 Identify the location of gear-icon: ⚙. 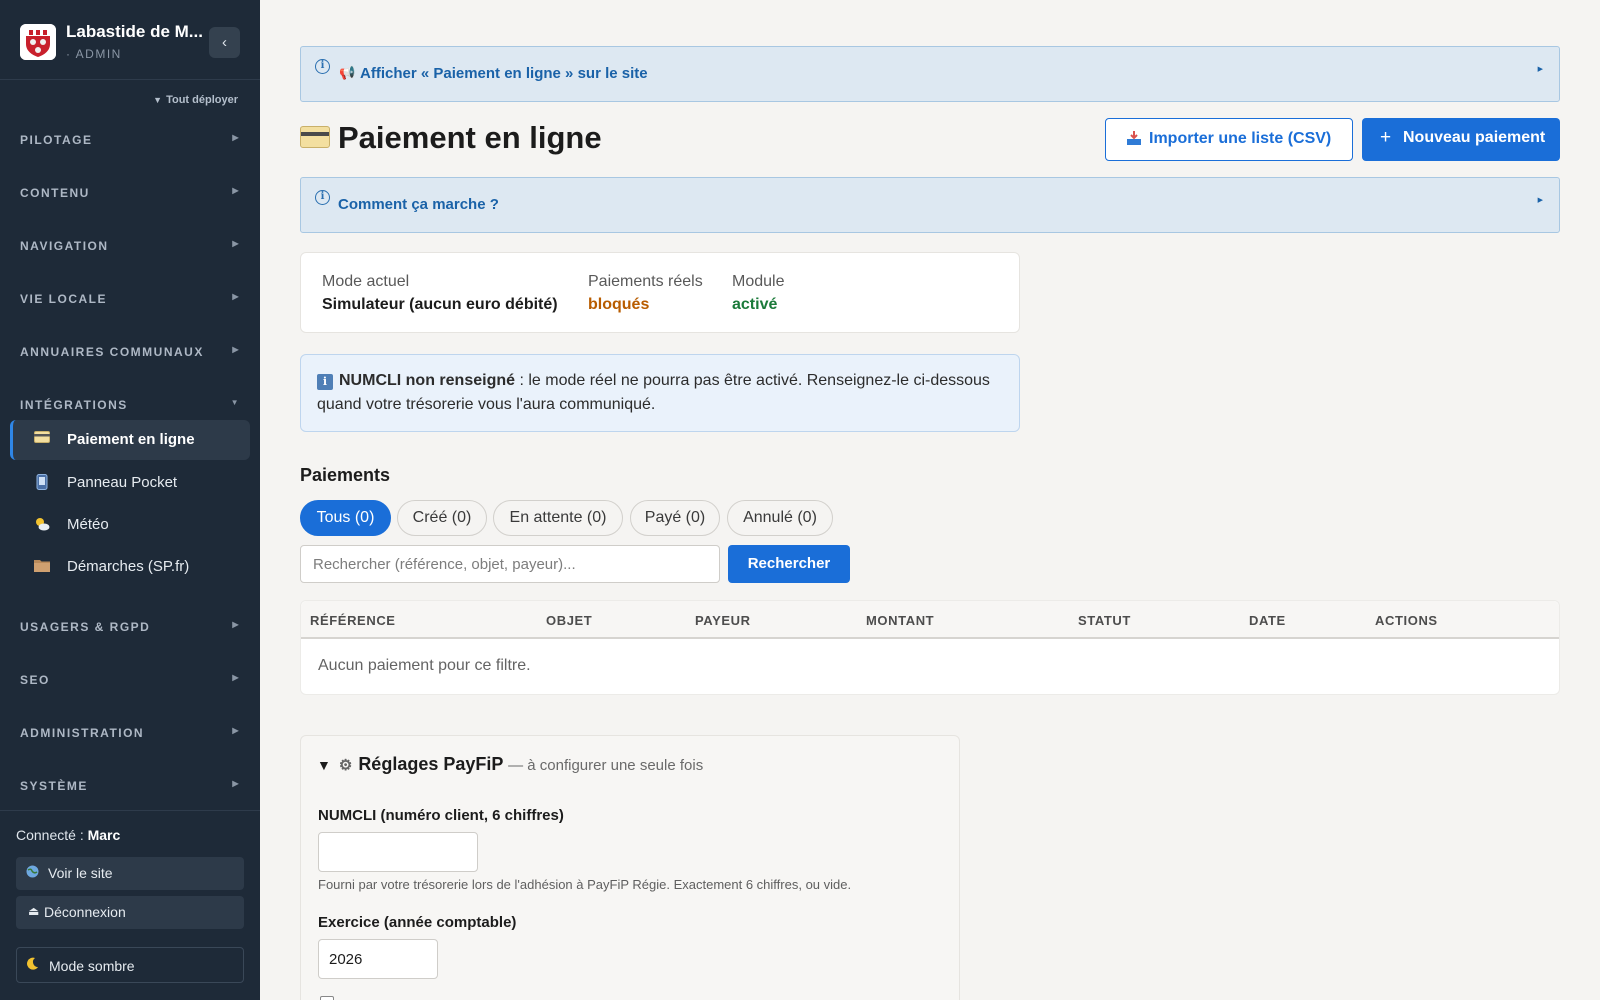
(345, 765).